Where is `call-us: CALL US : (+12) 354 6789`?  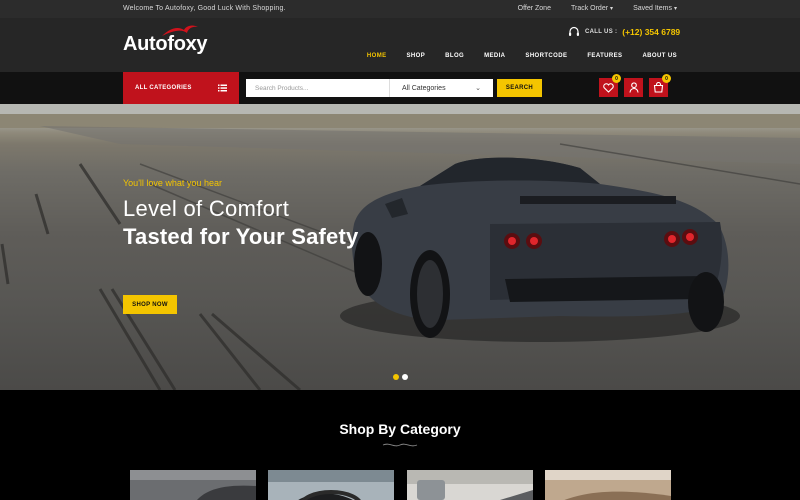 call-us: CALL US : (+12) 354 6789 is located at coordinates (624, 32).